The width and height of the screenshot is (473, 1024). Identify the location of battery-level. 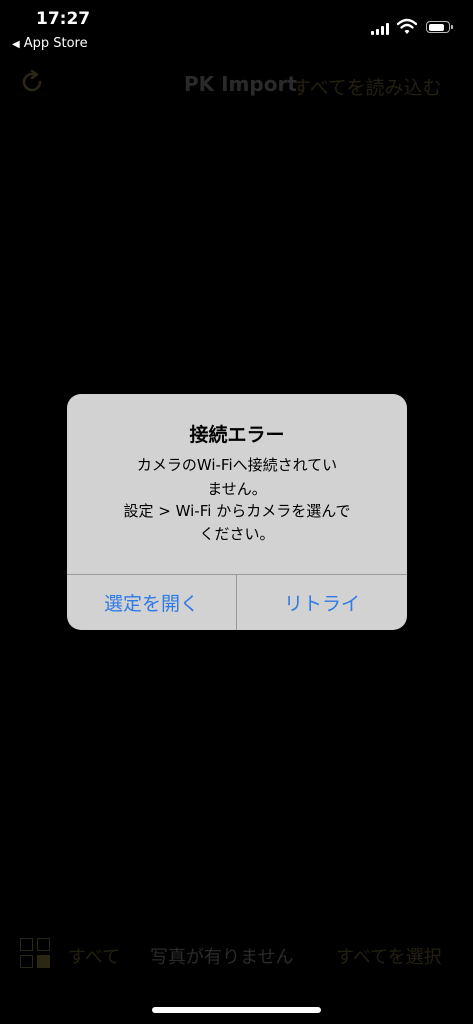
(436, 27).